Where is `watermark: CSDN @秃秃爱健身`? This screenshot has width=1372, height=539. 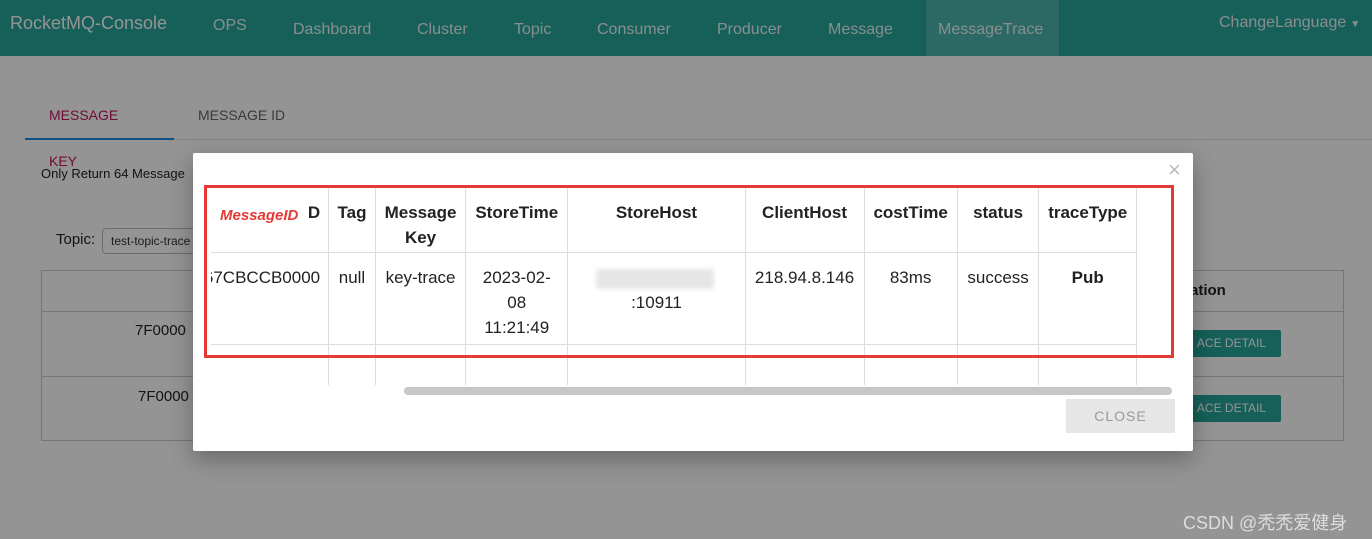
watermark: CSDN @秃秃爱健身 is located at coordinates (1265, 523).